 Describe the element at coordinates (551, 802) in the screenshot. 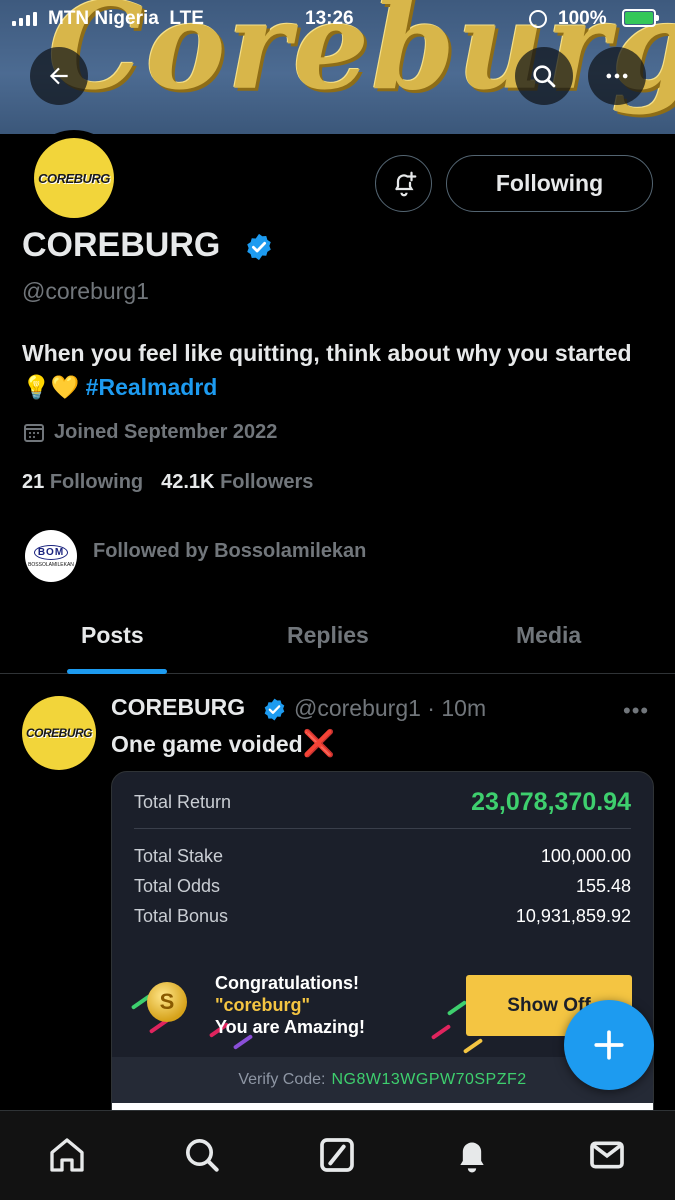

I see `total-return-value: 23,078,370.94` at that location.